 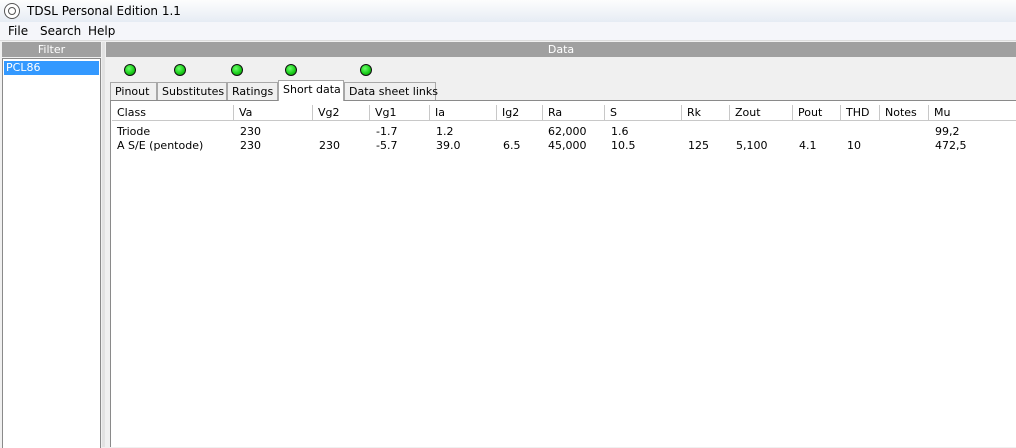 I want to click on cell-pout: 4.1, so click(x=808, y=145).